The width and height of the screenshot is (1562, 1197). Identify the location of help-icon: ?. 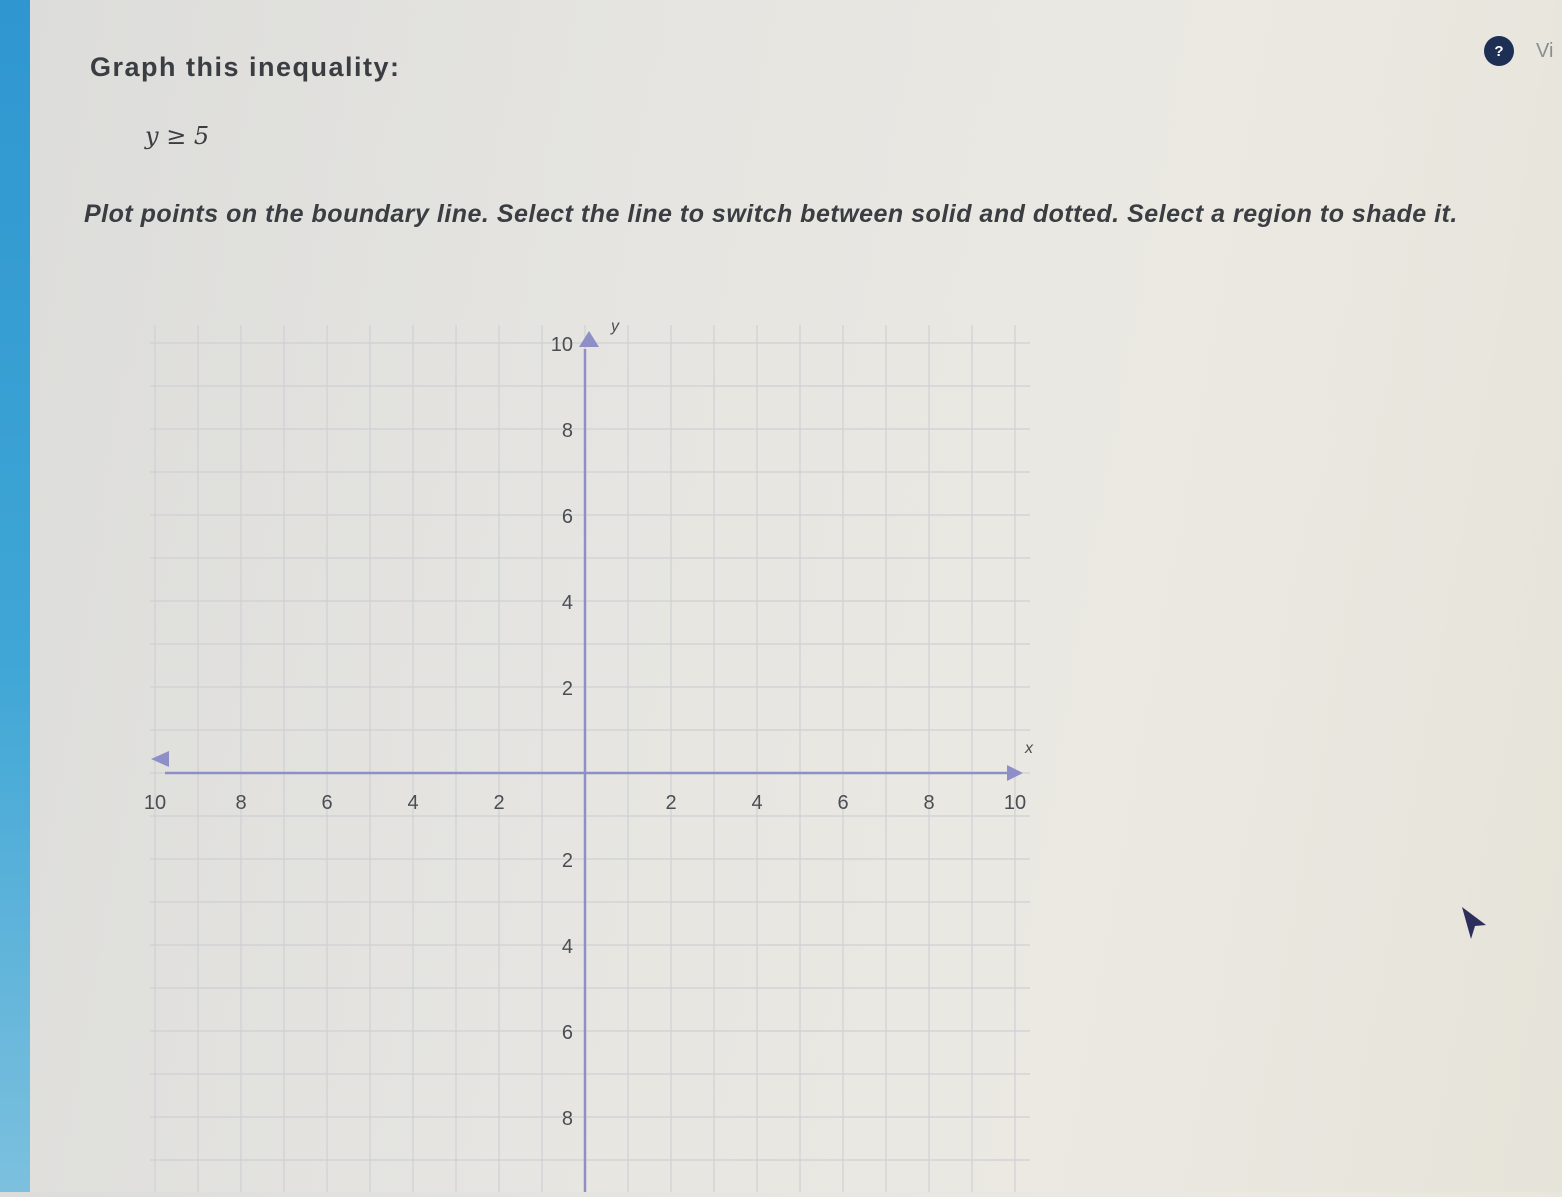
(1499, 51).